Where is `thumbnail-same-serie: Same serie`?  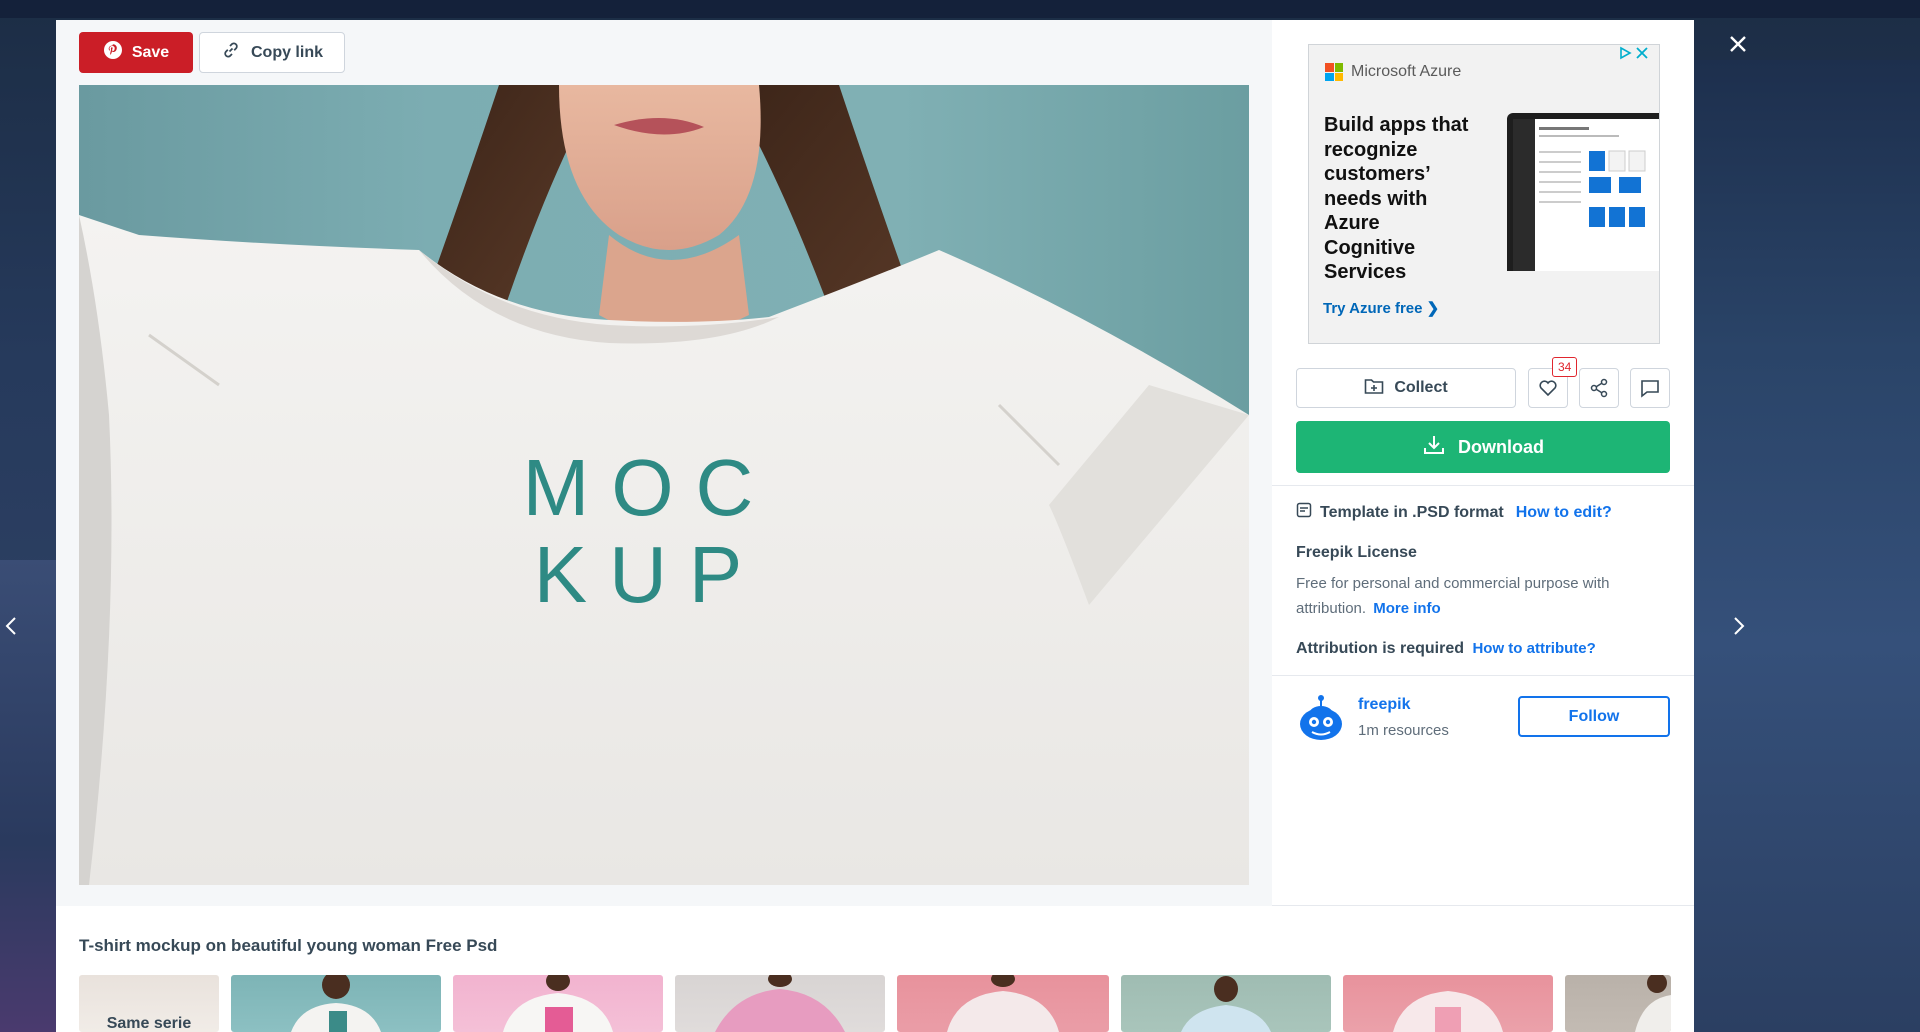
thumbnail-same-serie: Same serie is located at coordinates (149, 1003).